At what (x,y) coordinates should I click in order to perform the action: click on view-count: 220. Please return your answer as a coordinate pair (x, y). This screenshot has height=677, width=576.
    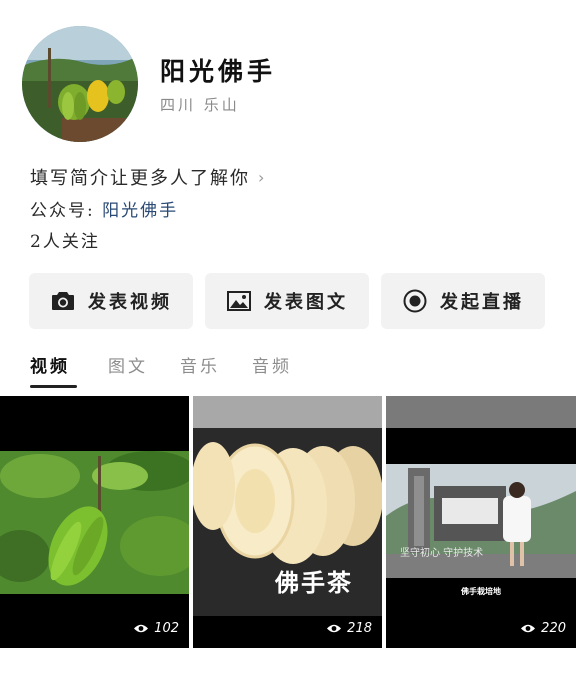
    Looking at the image, I should click on (543, 628).